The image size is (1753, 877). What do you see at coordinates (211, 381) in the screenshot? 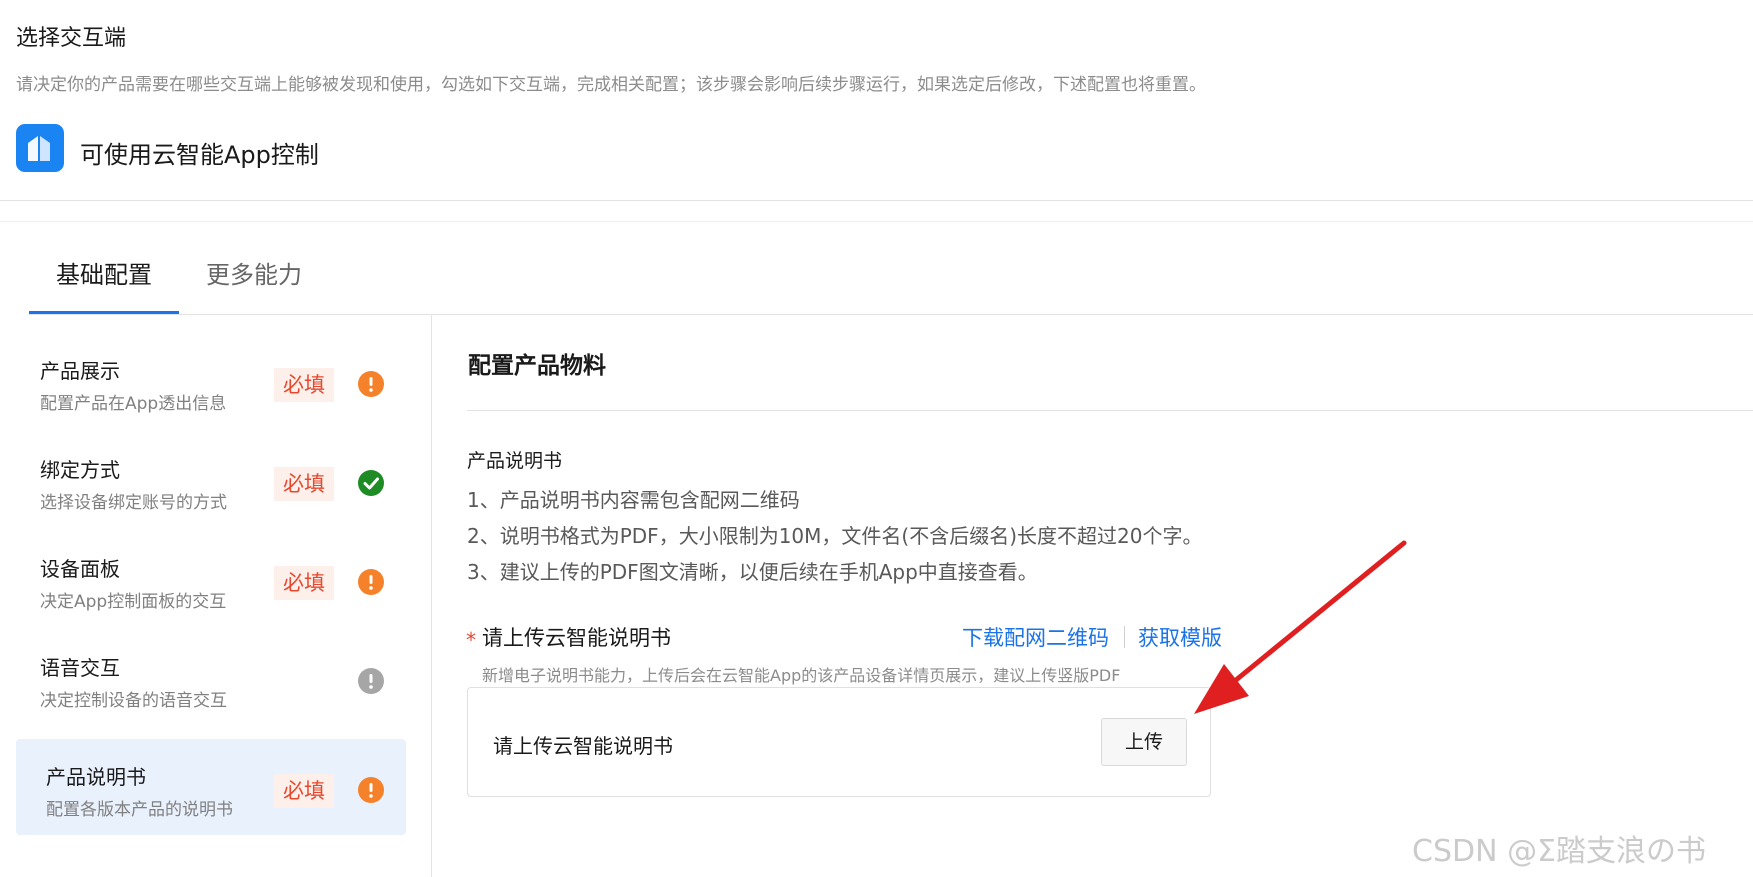
I see `sidebar-item-product-display: 产品展示 配置产品在App透出信息 必填` at bounding box center [211, 381].